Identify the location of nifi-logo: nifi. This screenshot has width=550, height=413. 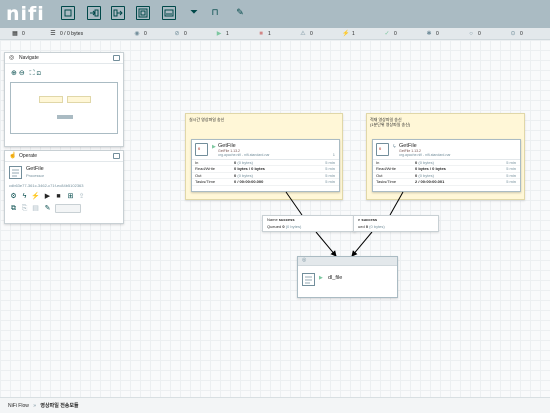
(25, 14).